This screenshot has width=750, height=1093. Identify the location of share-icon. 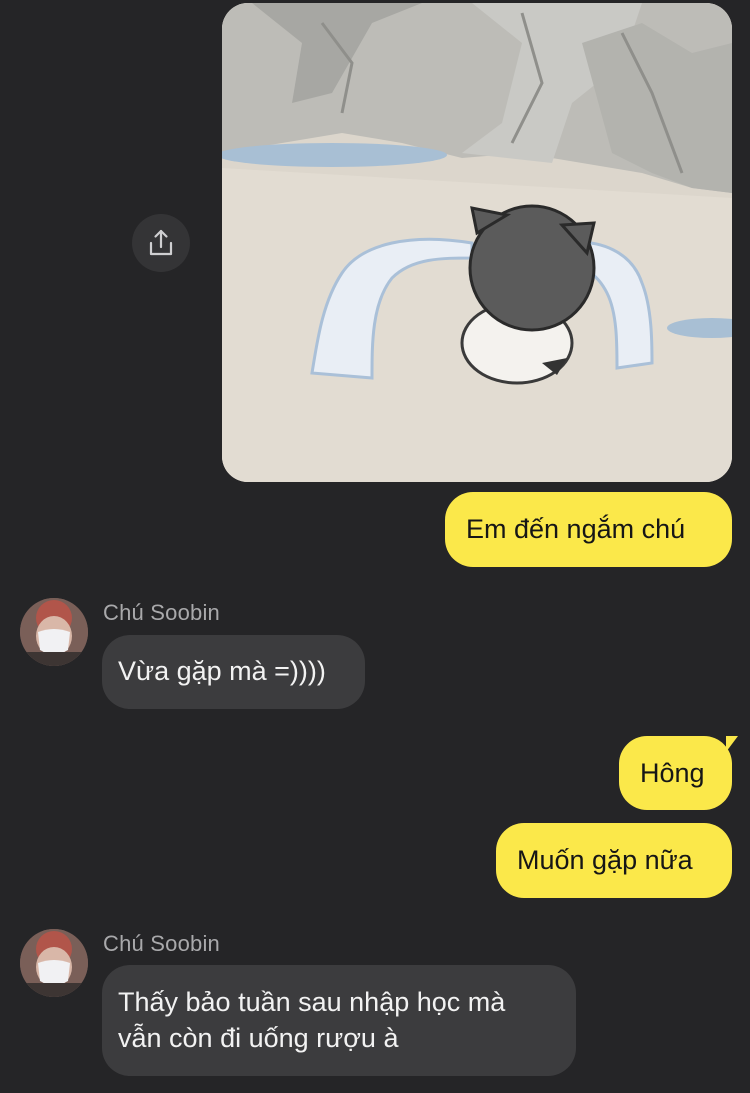
(161, 242).